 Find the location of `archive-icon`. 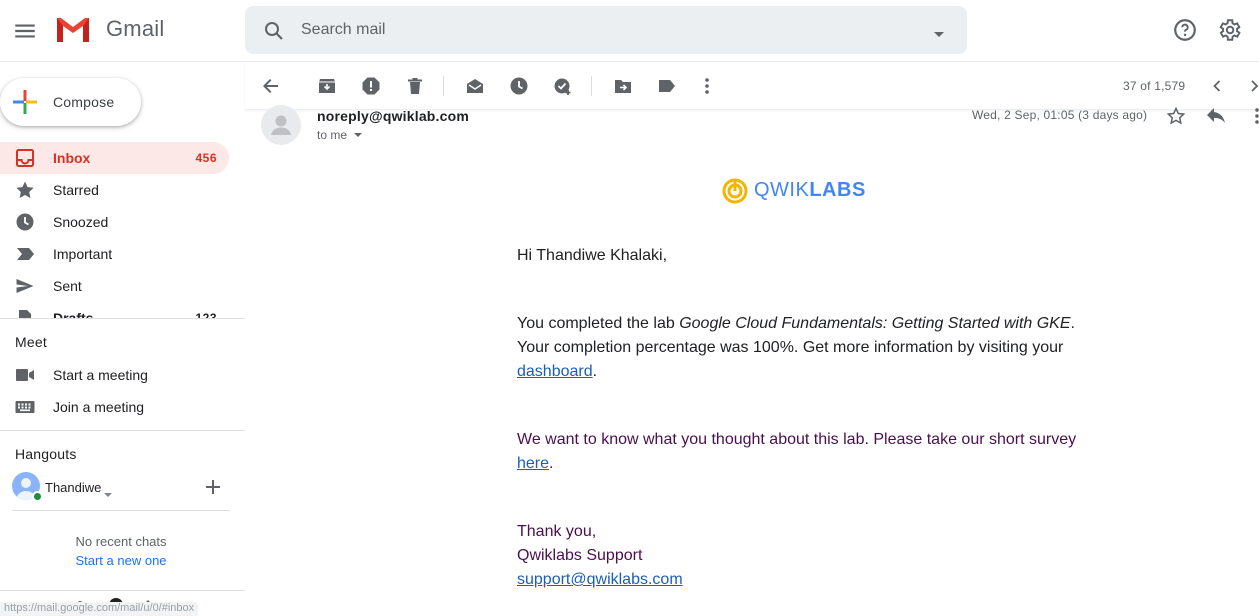

archive-icon is located at coordinates (327, 86).